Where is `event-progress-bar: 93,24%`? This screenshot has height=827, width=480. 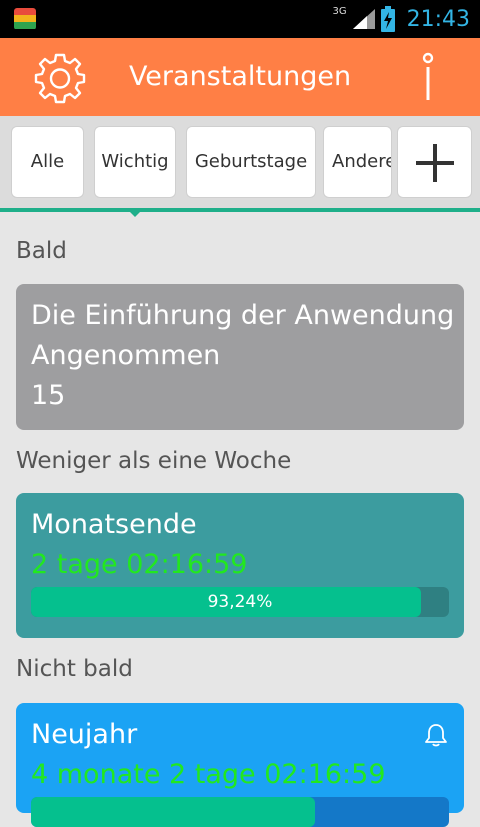
event-progress-bar: 93,24% is located at coordinates (240, 602).